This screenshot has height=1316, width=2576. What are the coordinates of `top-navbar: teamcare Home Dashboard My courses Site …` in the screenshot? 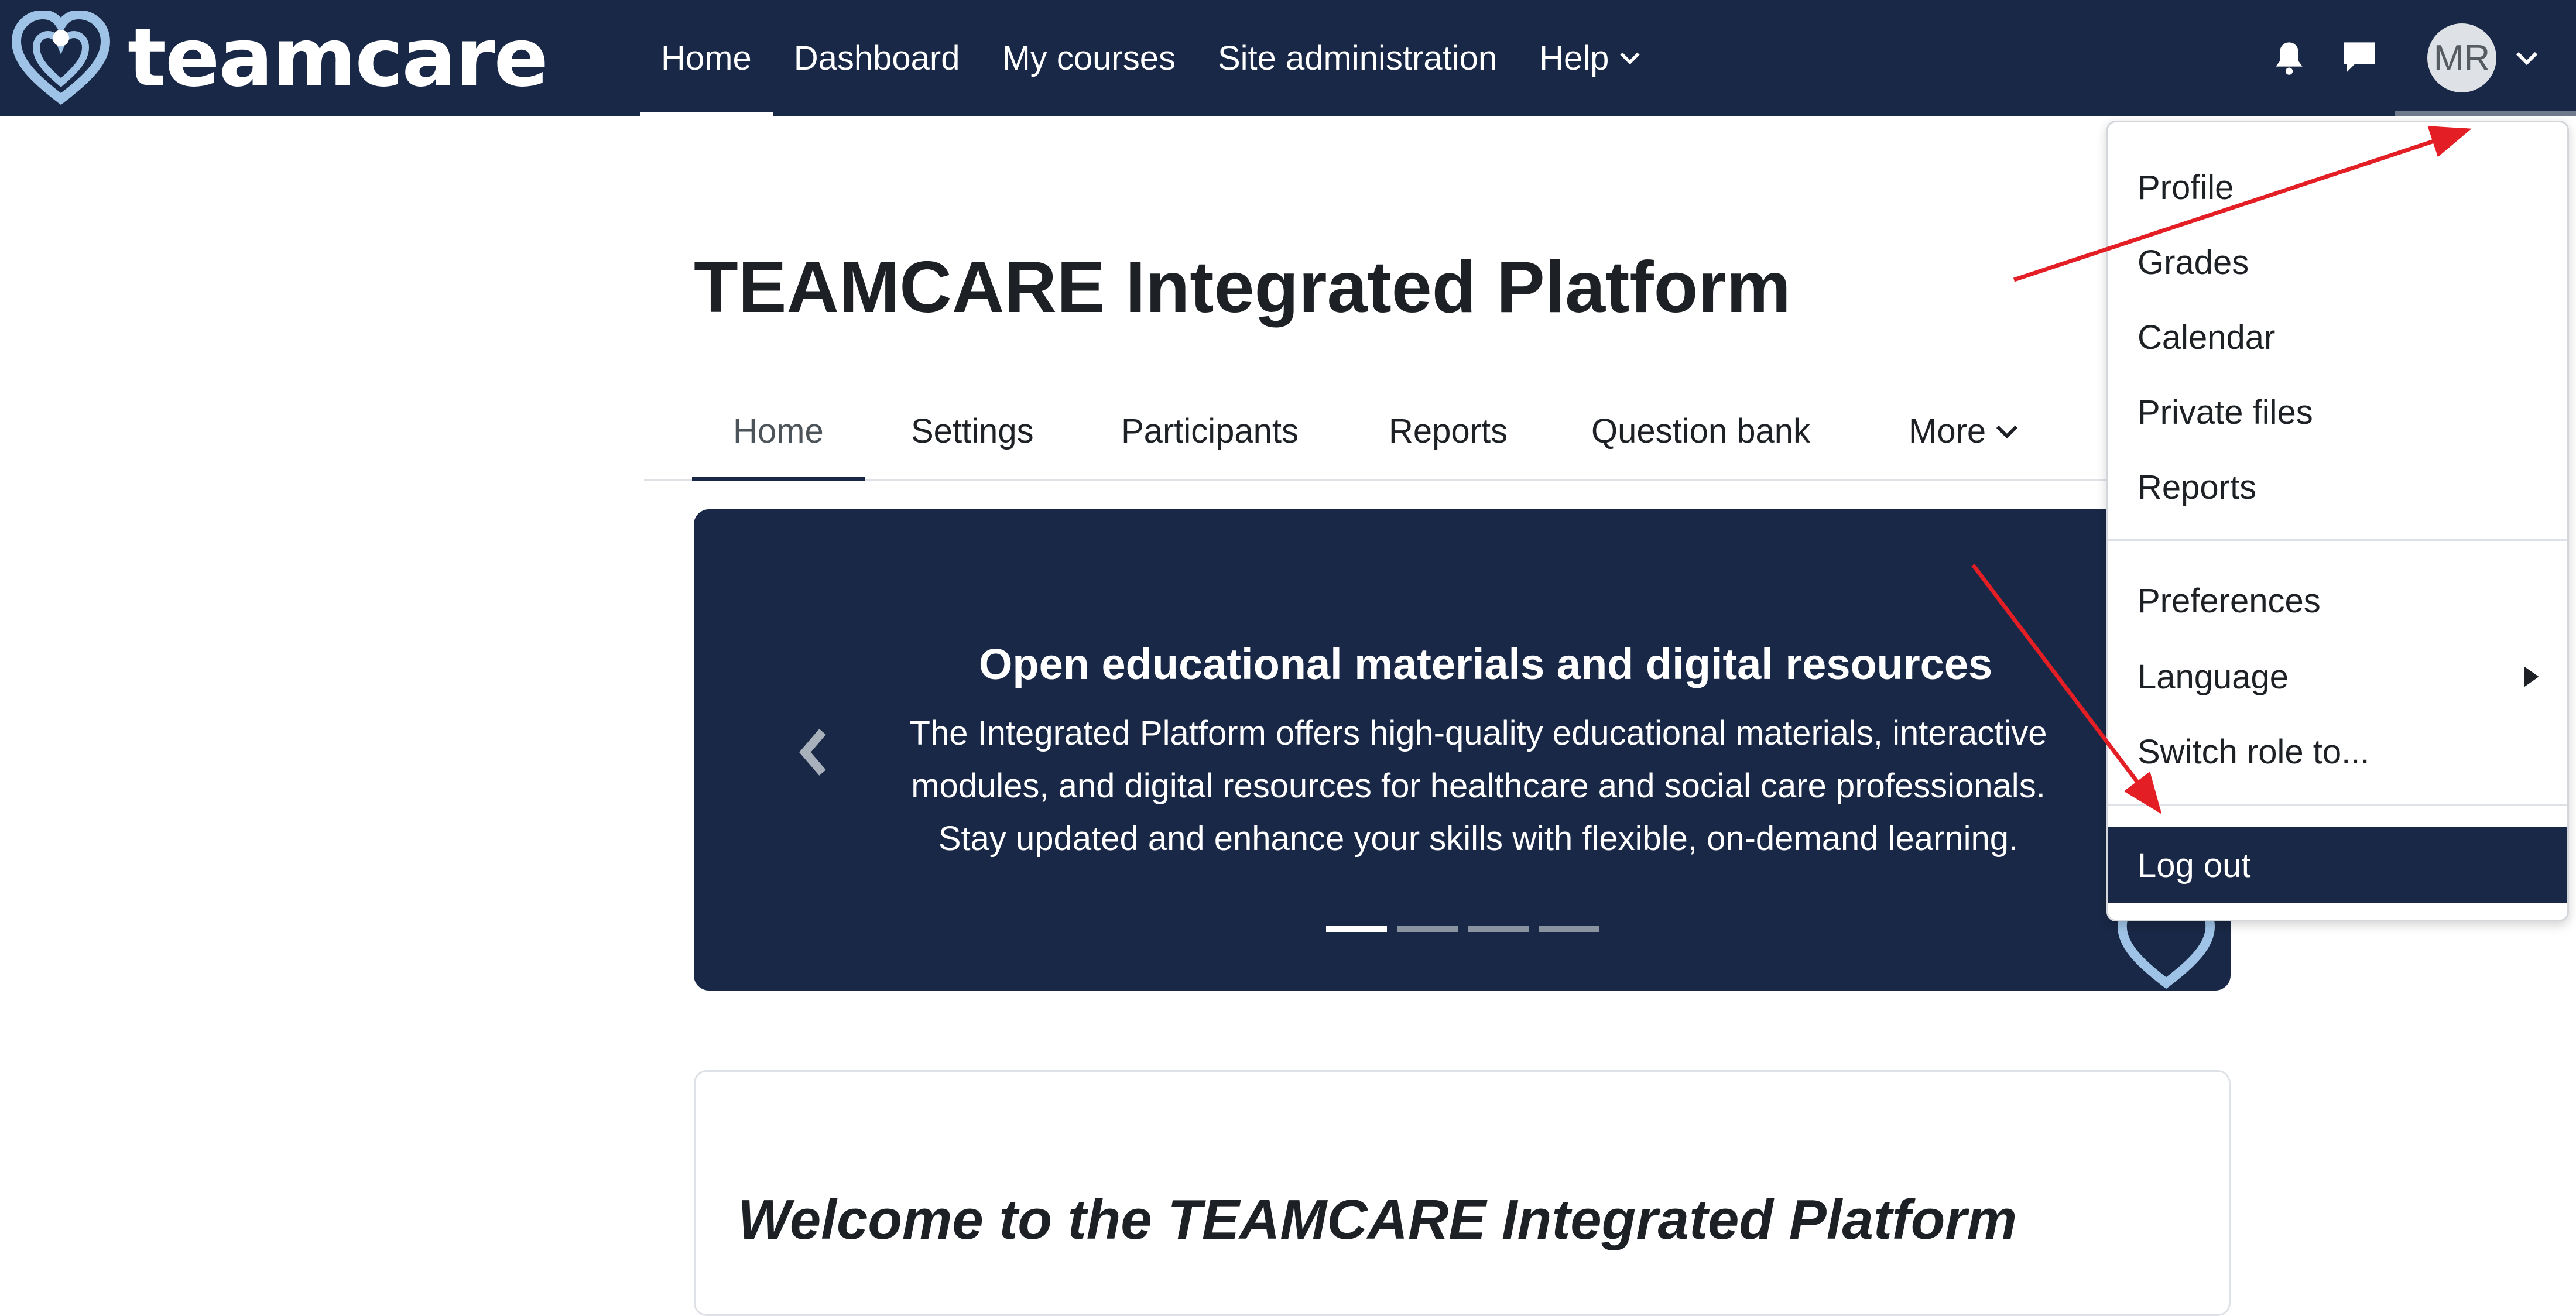 It's located at (1288, 58).